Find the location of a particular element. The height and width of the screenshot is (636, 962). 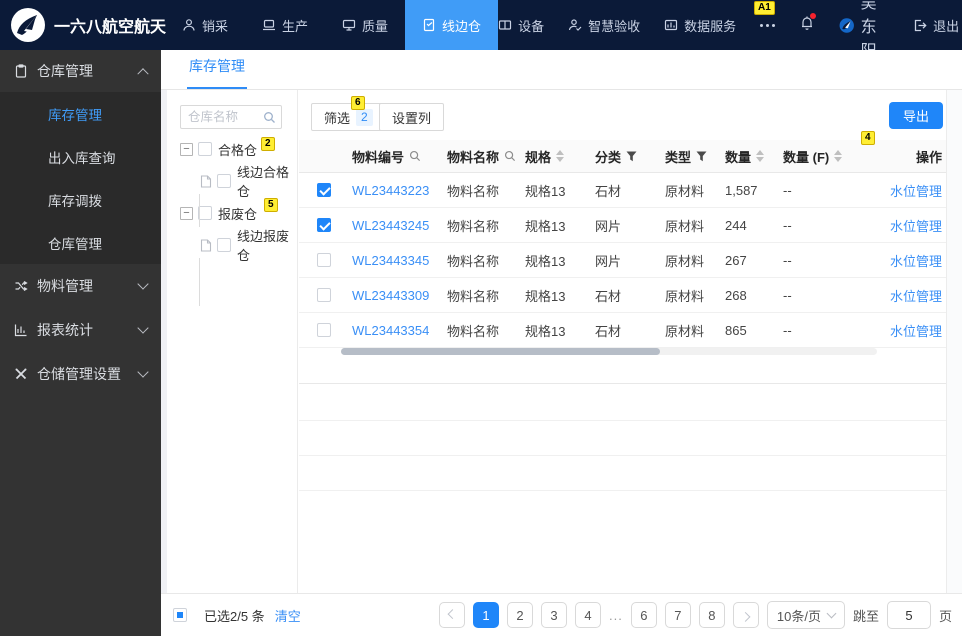

horizontal-scrollbar is located at coordinates (609, 351).